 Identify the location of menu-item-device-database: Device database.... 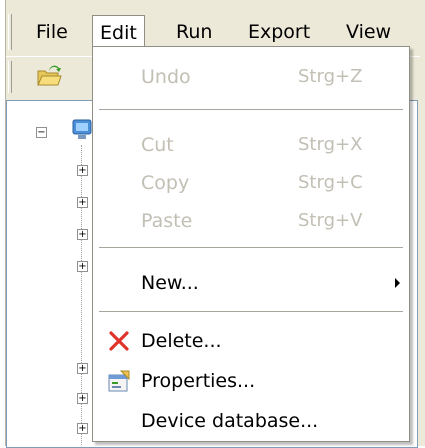
(251, 421).